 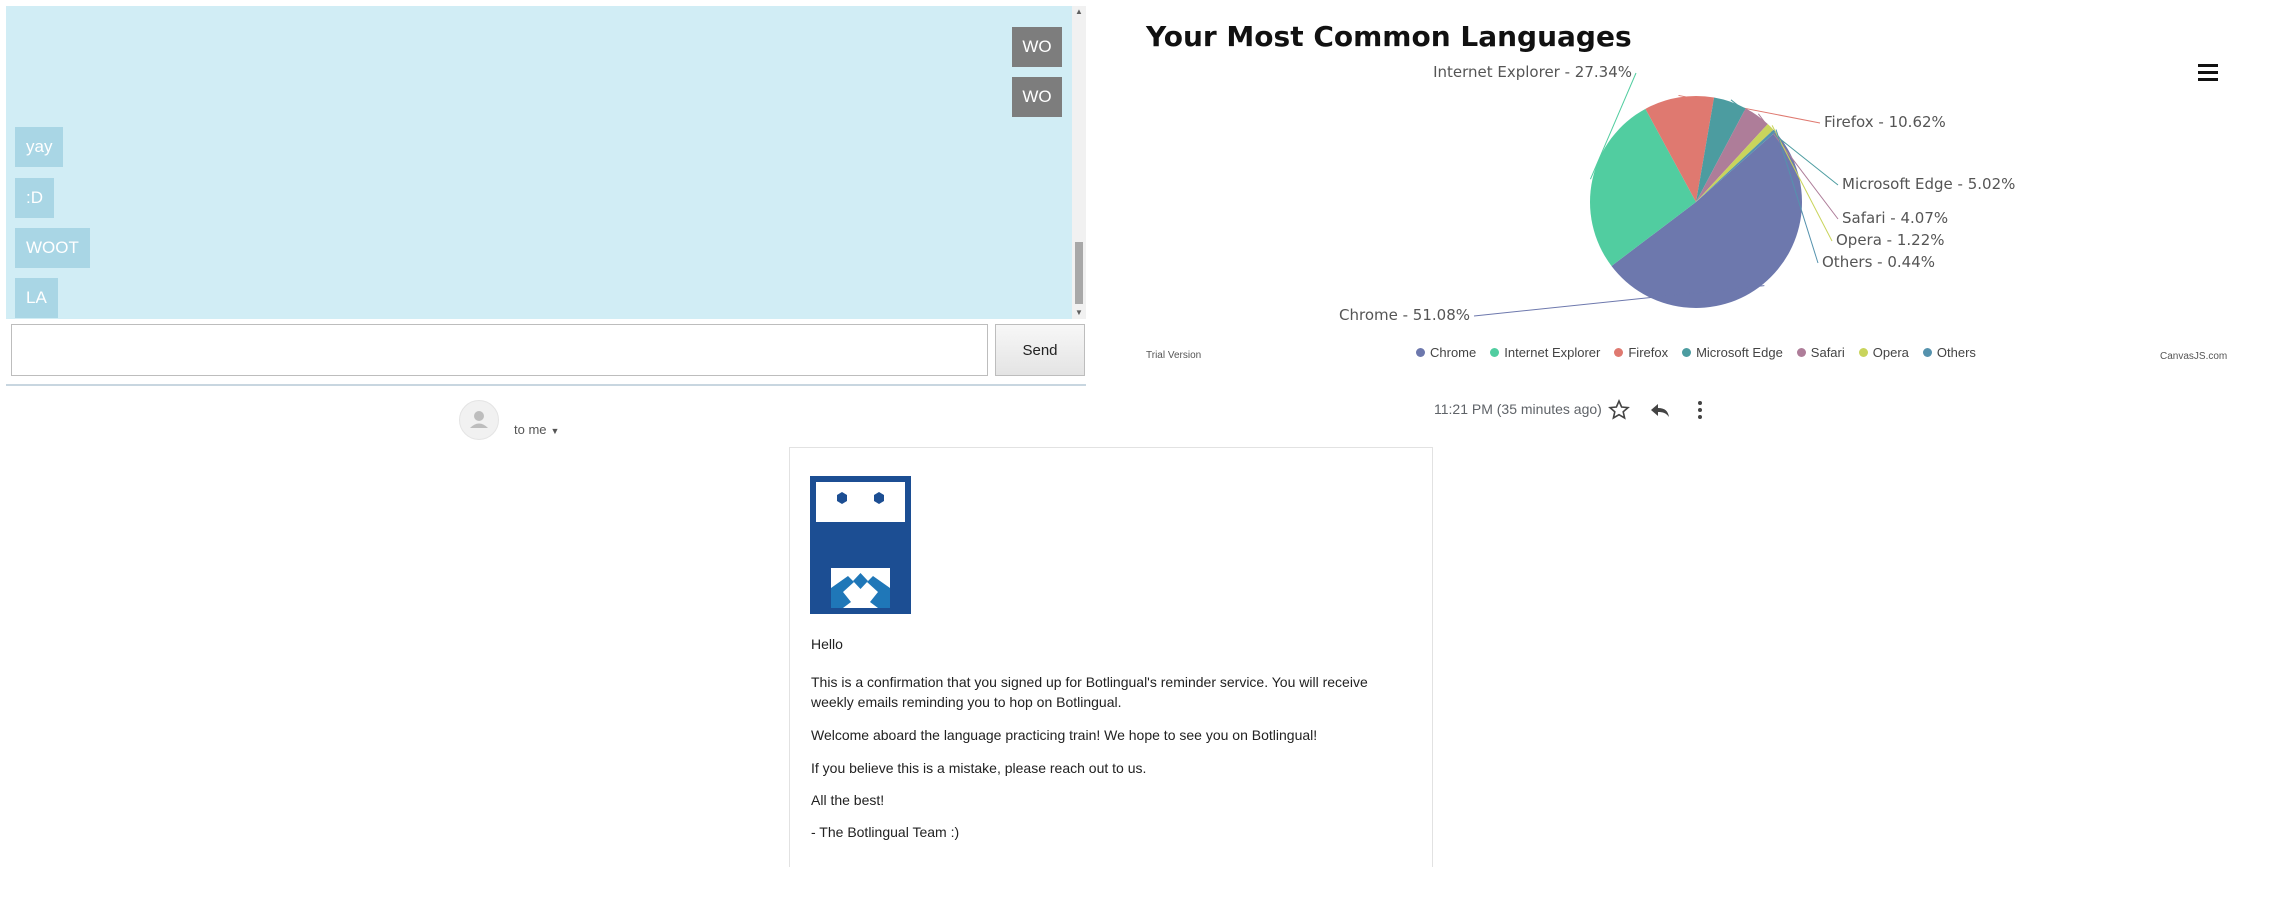 I want to click on legend-item: Safari, so click(x=1820, y=352).